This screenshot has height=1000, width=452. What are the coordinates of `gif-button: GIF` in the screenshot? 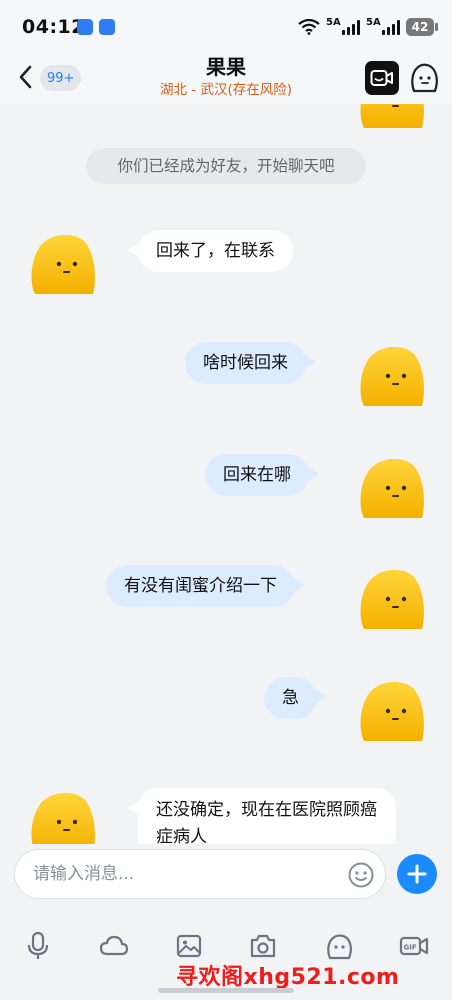 It's located at (414, 946).